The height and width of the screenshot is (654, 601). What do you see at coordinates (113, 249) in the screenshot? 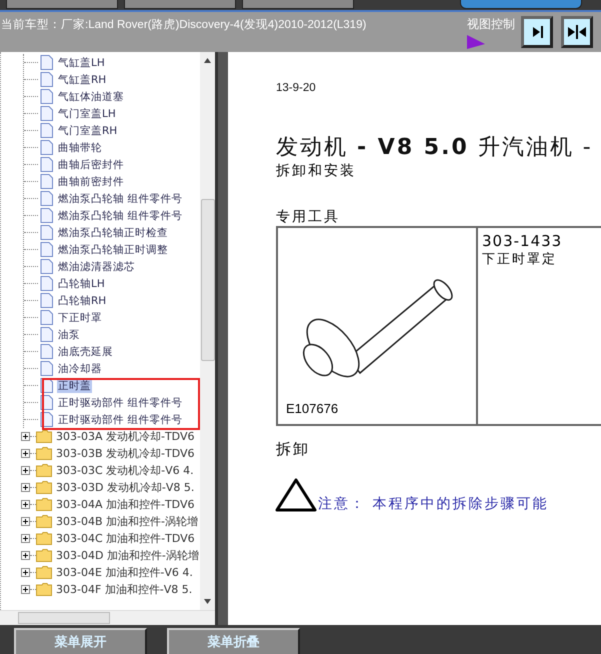
I see `tree-item: 燃油泵凸轮轴正时调整` at bounding box center [113, 249].